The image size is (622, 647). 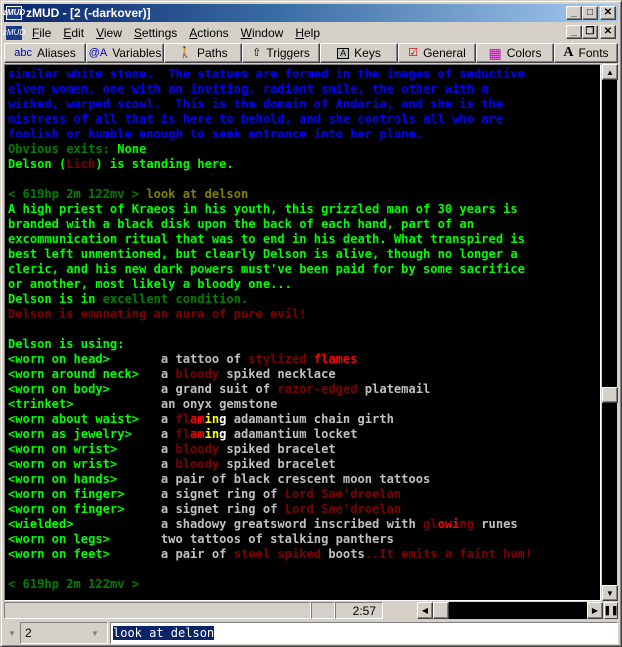 I want to click on terminal-text-segment: am, so click(x=197, y=434).